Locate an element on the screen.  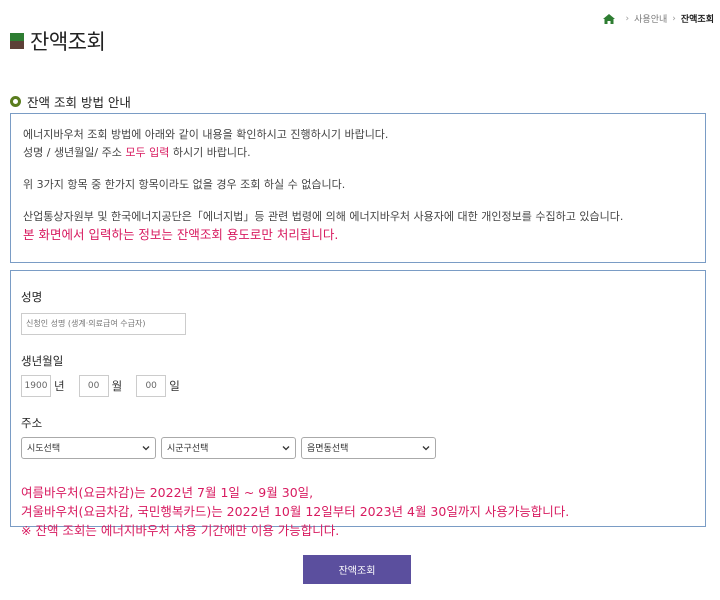
eupmyeondong-select: 읍면동선택 is located at coordinates (368, 447).